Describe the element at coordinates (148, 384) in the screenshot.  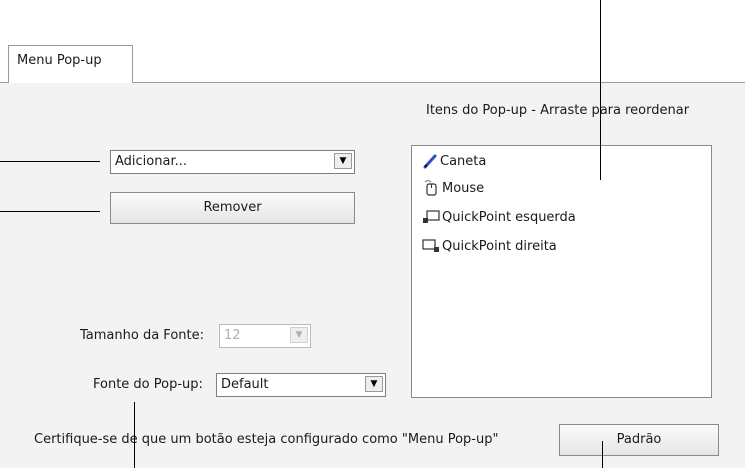
I see `popup-font-label: Fonte do Pop-up:` at that location.